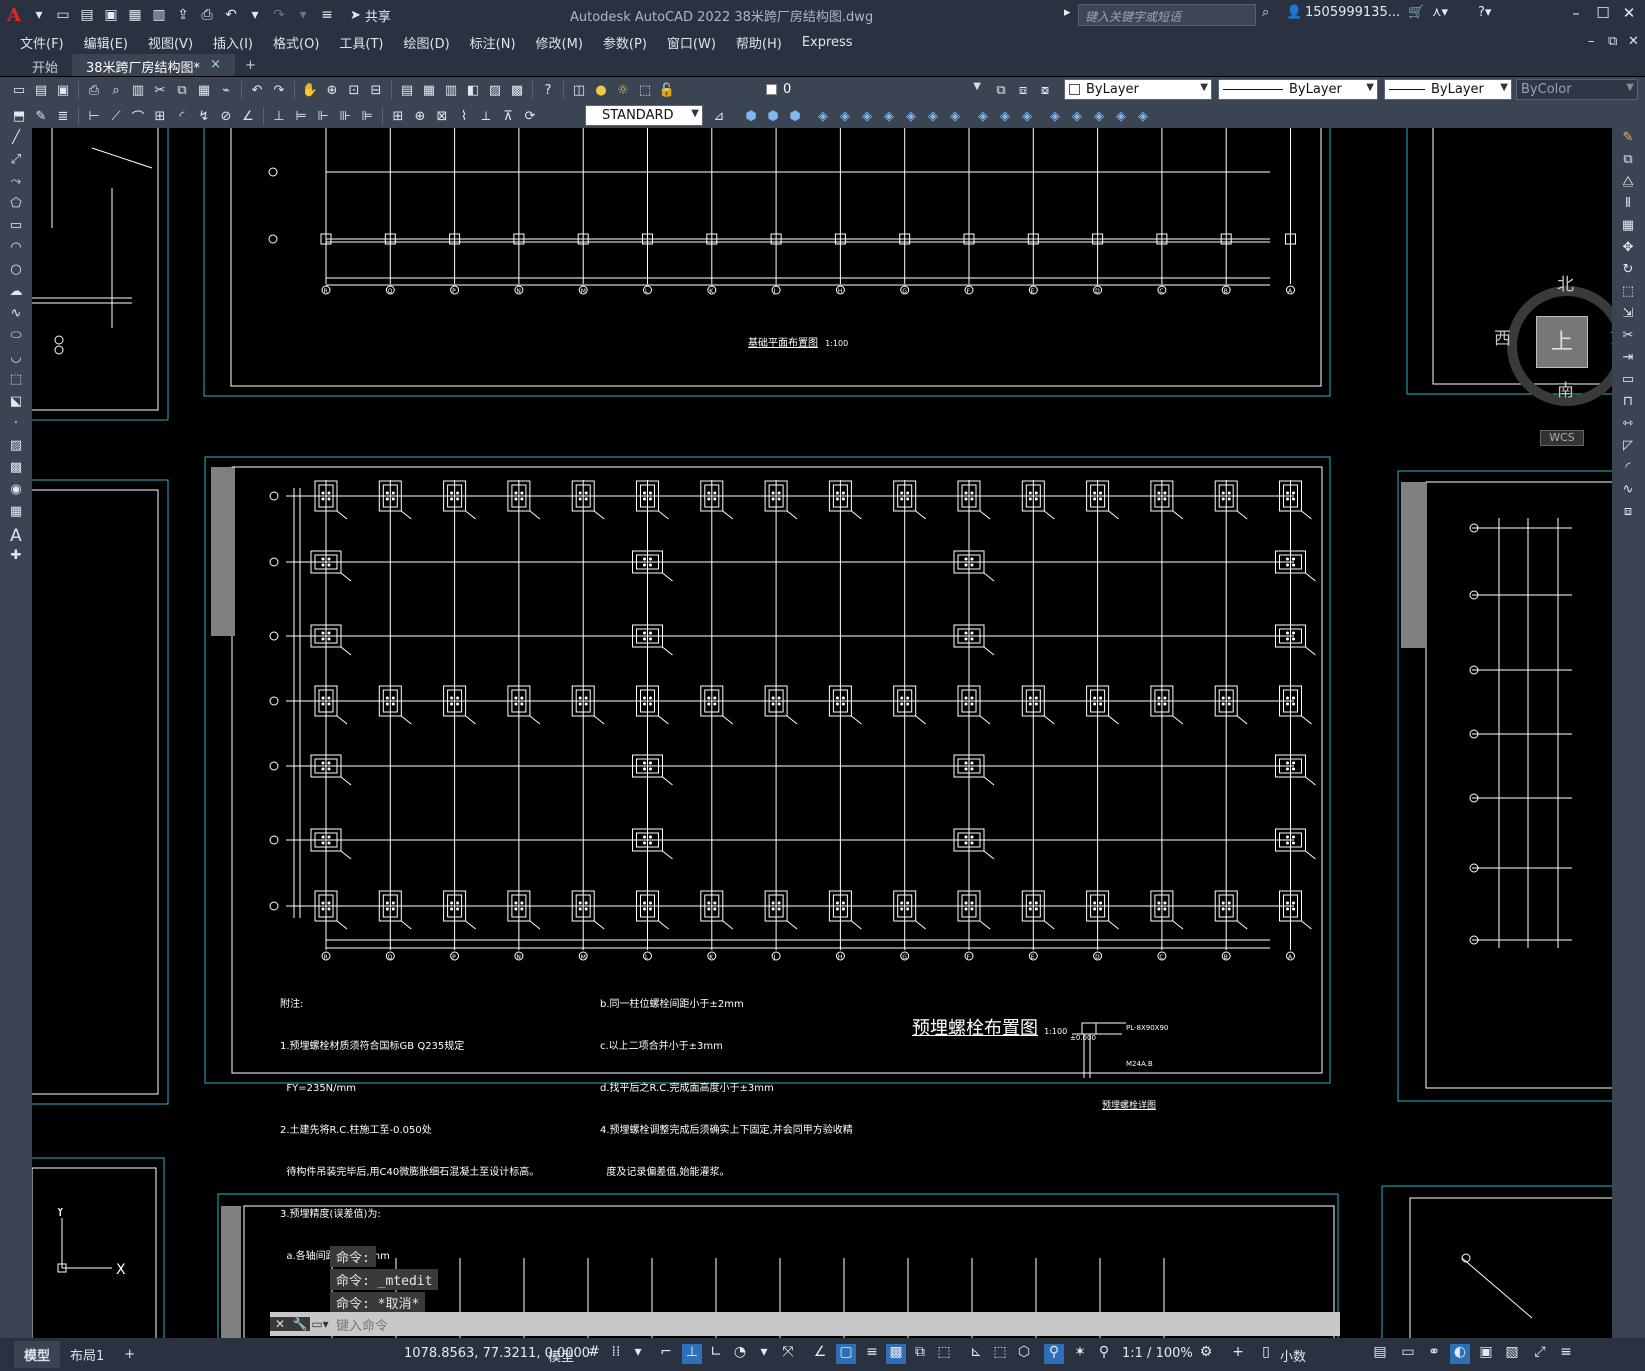 This screenshot has height=1371, width=1645. What do you see at coordinates (1266, 1354) in the screenshot?
I see `units-icon: ▯` at bounding box center [1266, 1354].